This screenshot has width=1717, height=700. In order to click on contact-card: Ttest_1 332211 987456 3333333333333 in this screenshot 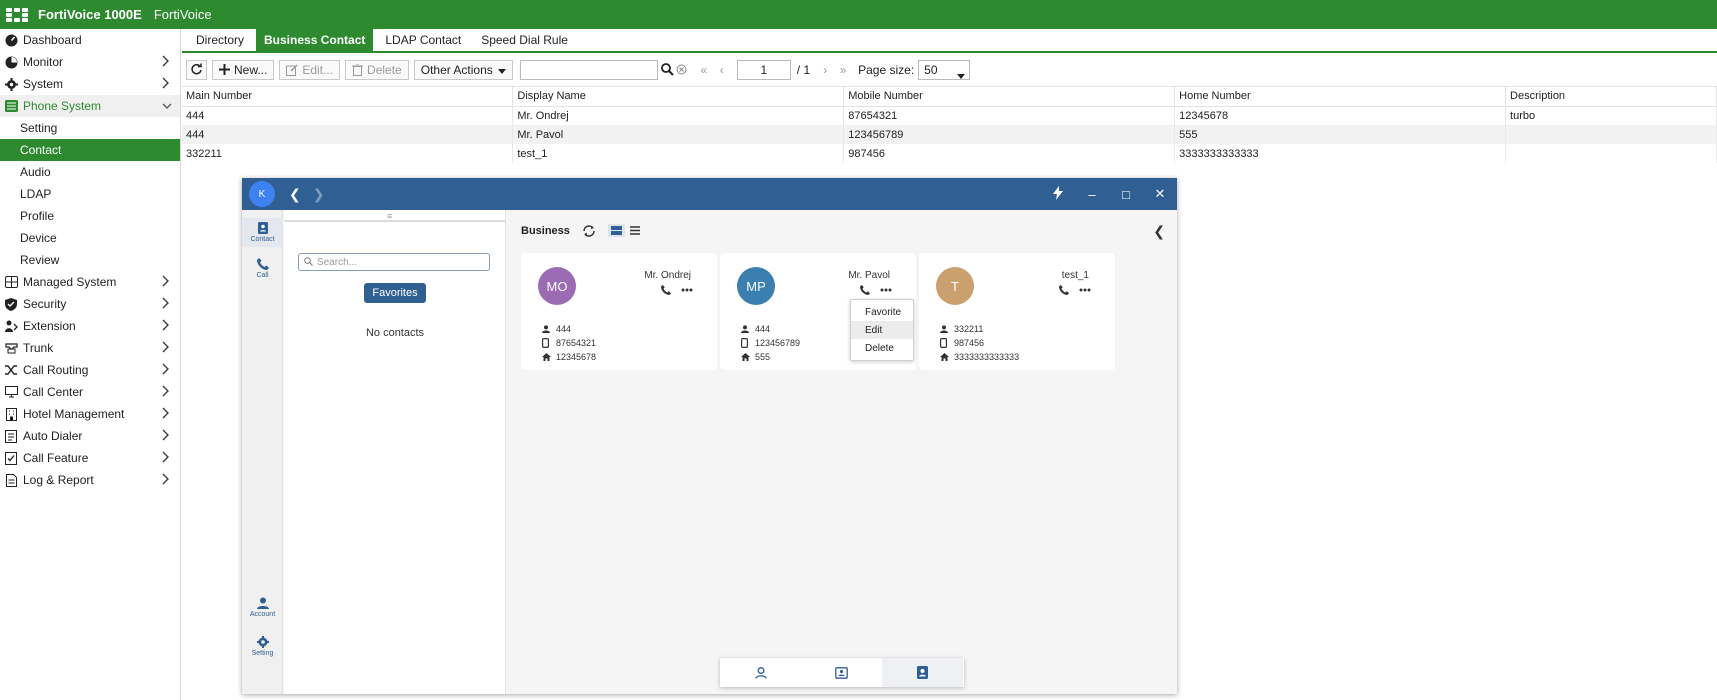, I will do `click(1017, 311)`.